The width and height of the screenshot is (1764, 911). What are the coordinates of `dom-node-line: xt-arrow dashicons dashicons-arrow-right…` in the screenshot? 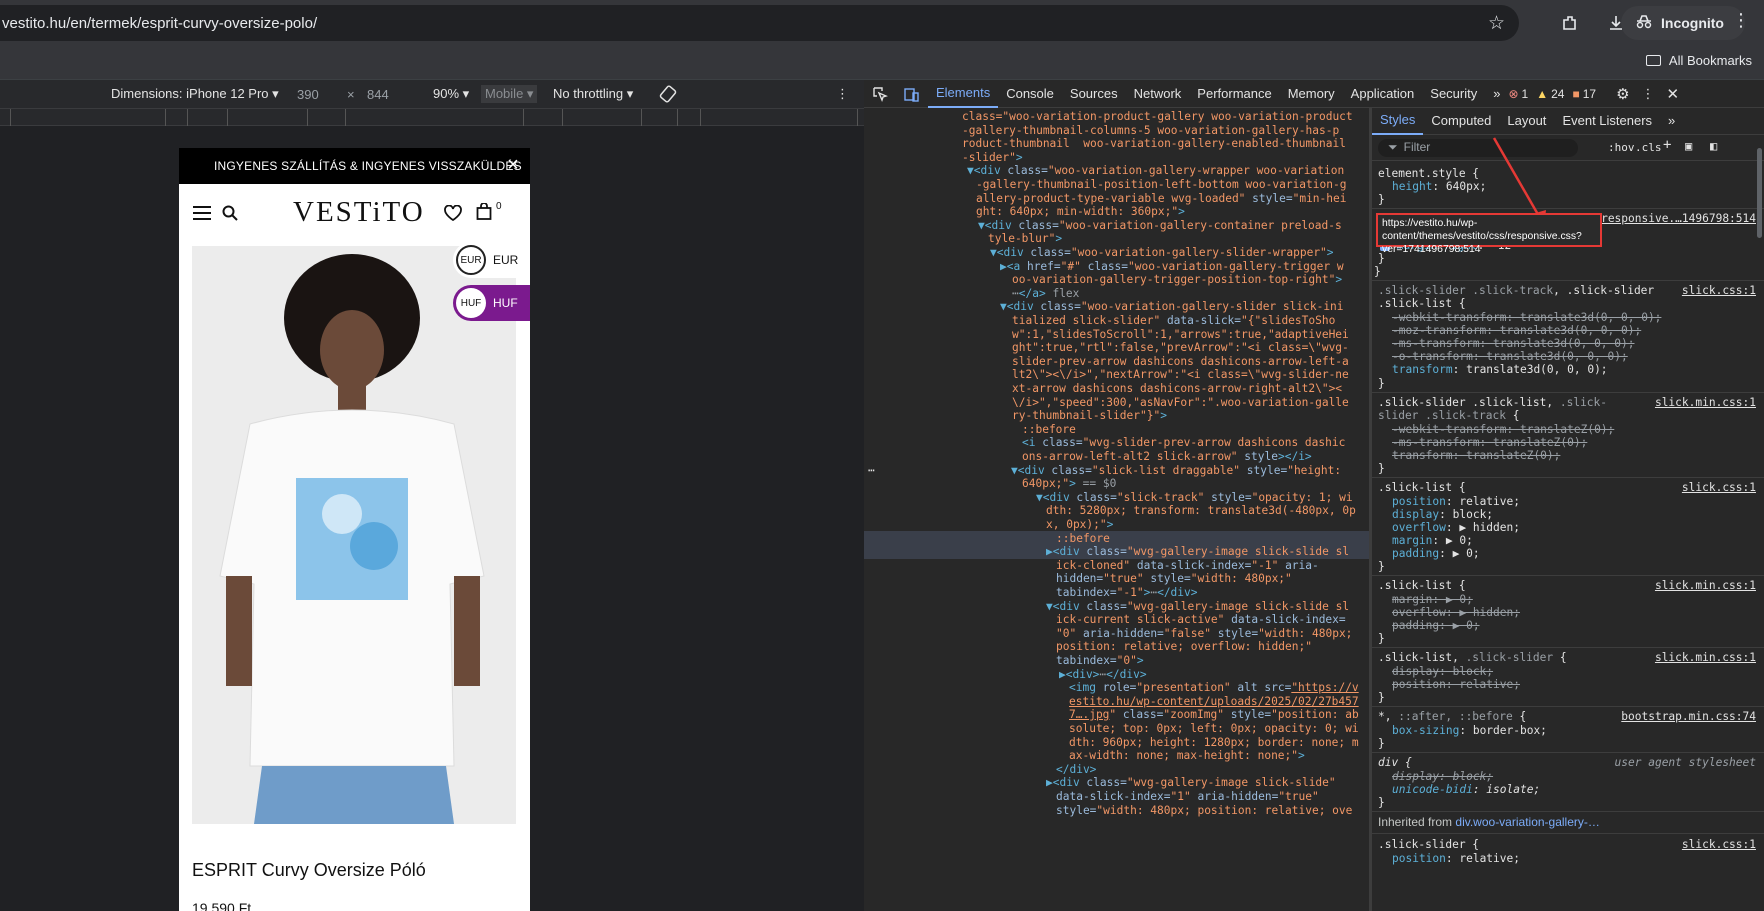 It's located at (1177, 389).